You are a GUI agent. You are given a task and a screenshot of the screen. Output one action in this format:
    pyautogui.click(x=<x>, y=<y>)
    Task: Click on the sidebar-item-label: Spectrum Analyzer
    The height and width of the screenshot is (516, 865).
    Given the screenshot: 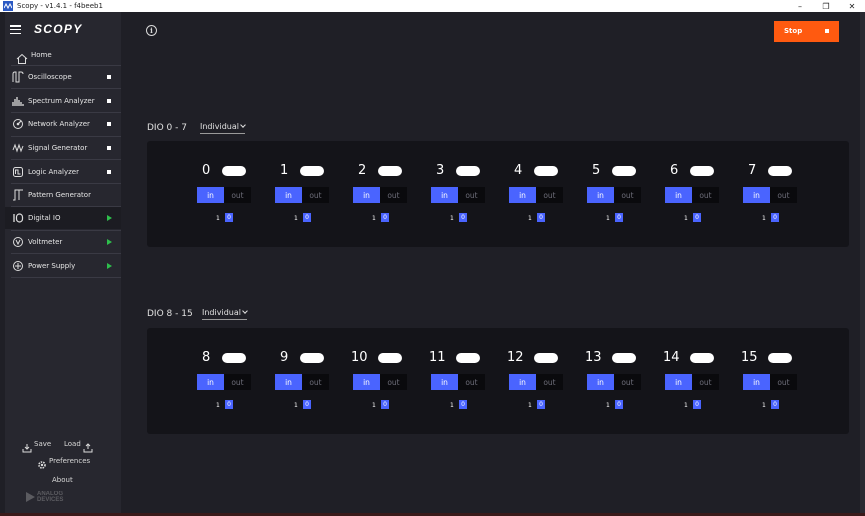 What is the action you would take?
    pyautogui.click(x=61, y=101)
    